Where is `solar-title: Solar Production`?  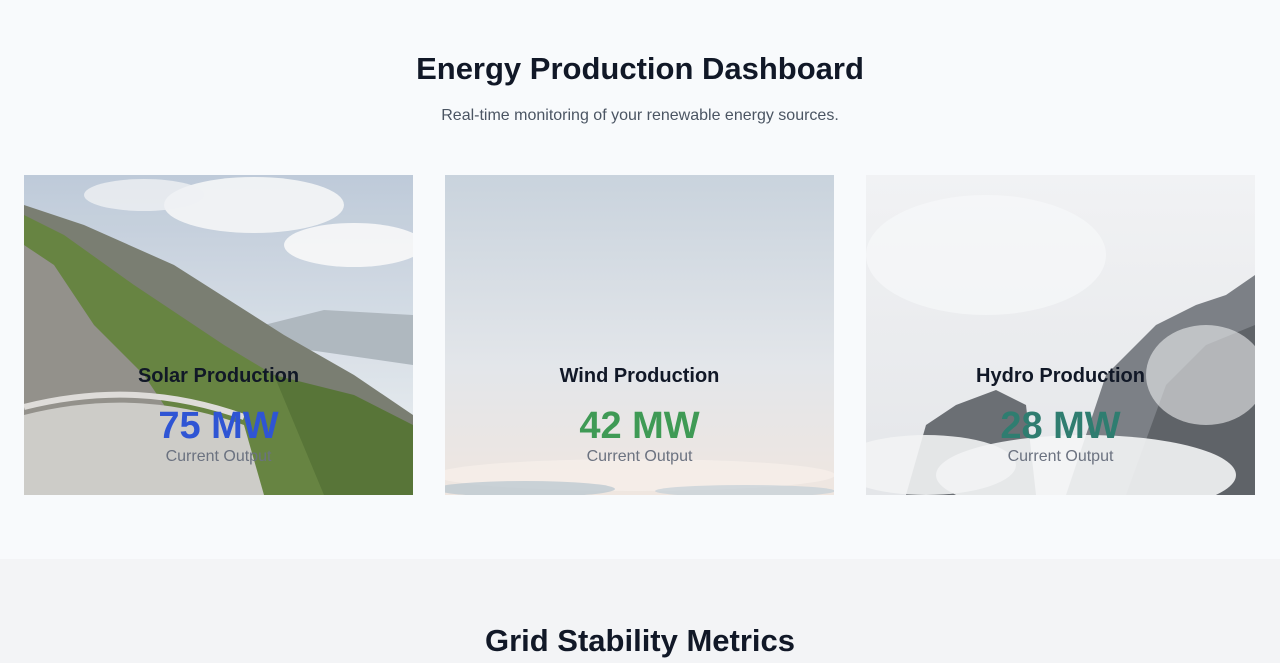
solar-title: Solar Production is located at coordinates (218, 376).